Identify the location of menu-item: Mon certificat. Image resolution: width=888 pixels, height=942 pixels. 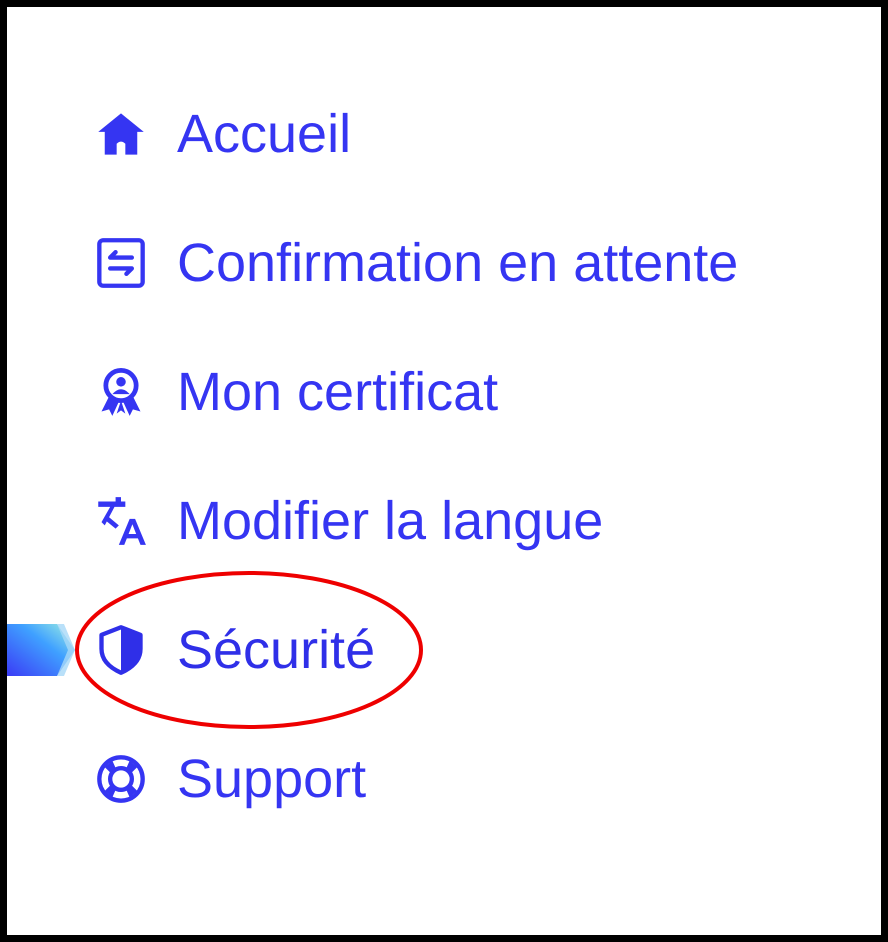
(296, 391).